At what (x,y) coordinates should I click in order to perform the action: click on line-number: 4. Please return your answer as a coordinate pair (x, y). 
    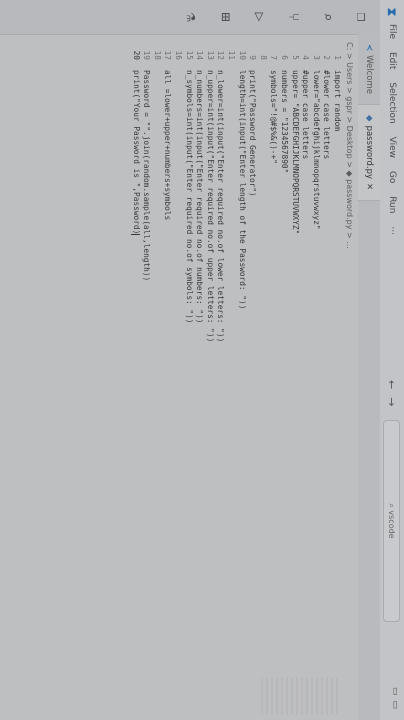
    Looking at the image, I should click on (306, 57).